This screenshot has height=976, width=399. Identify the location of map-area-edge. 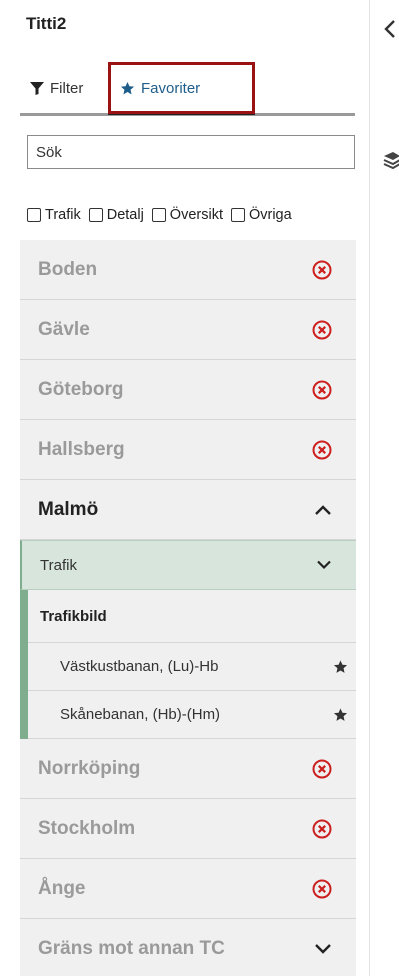
(385, 488).